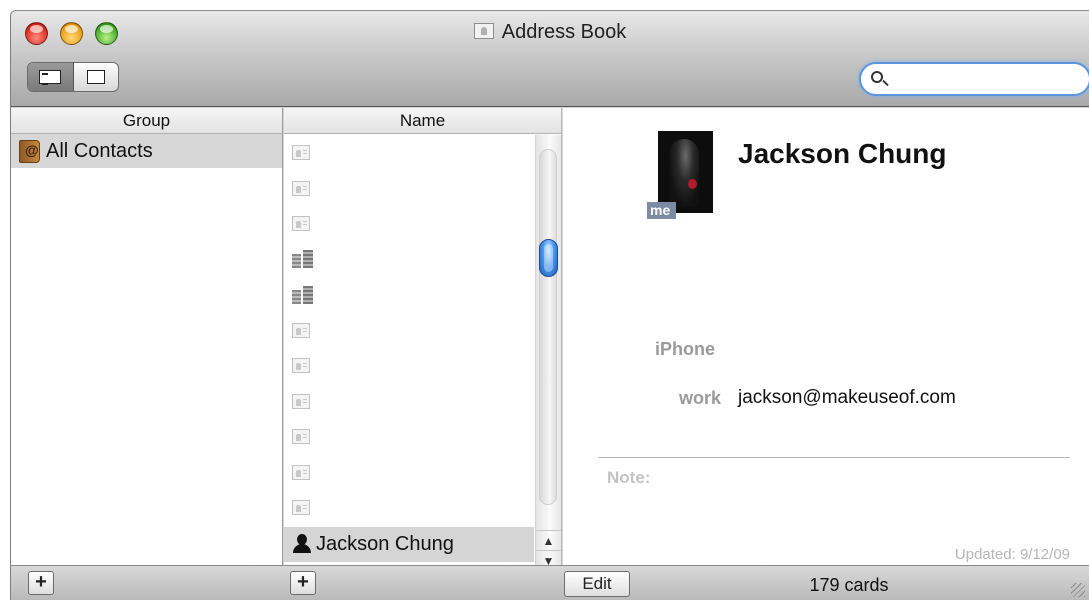 The image size is (1089, 600). I want to click on name-list-scrollbar: ▲ ▼, so click(548, 351).